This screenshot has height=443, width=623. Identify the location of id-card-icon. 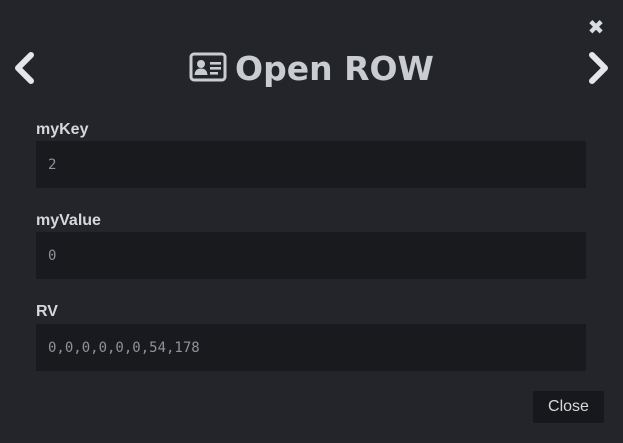
(208, 67).